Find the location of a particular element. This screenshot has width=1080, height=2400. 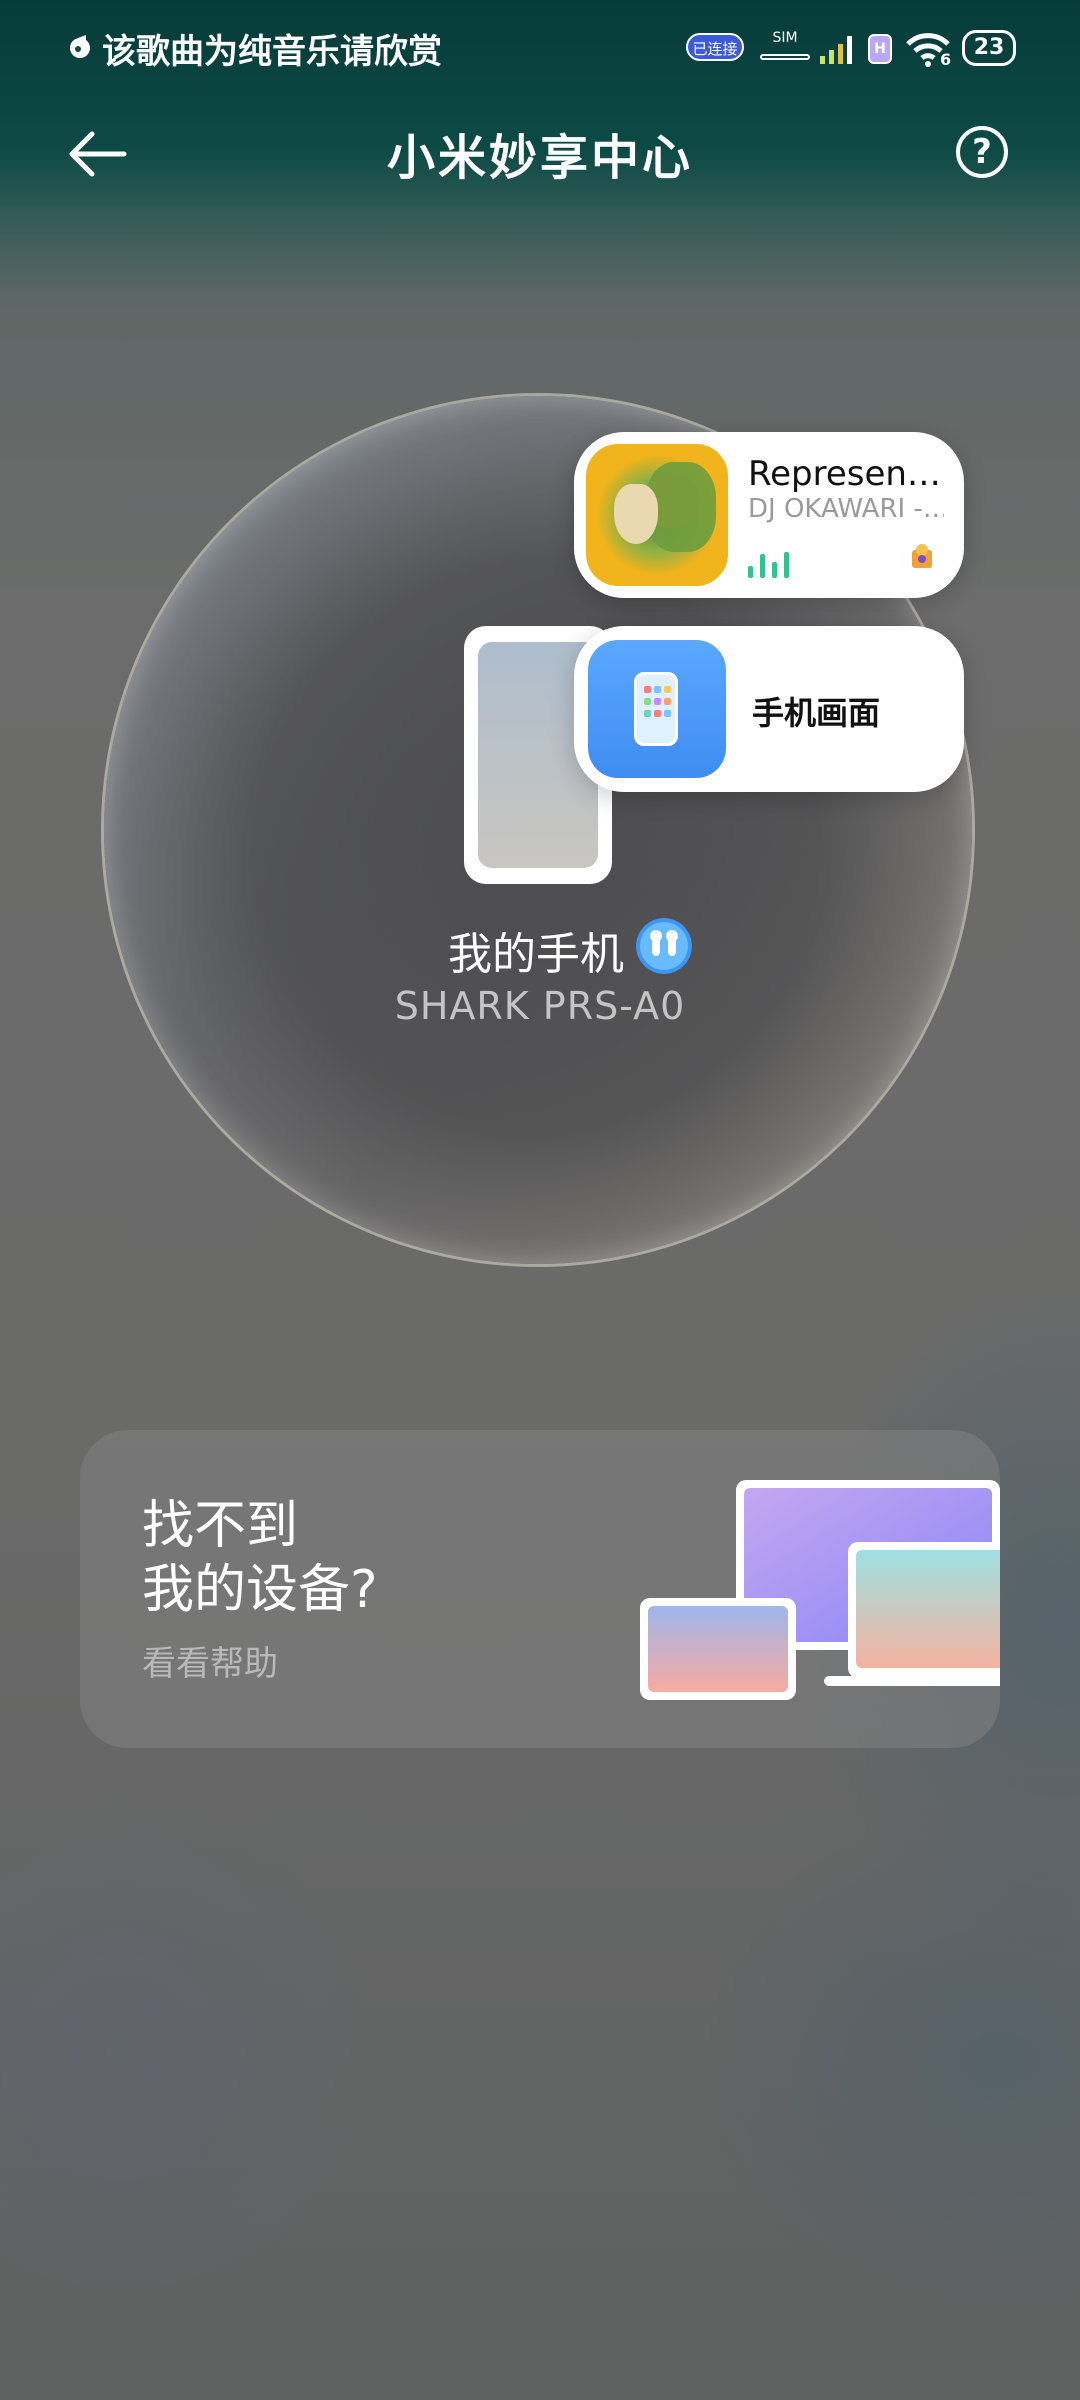

help-card-title-line2: 我的设备? is located at coordinates (260, 1590).